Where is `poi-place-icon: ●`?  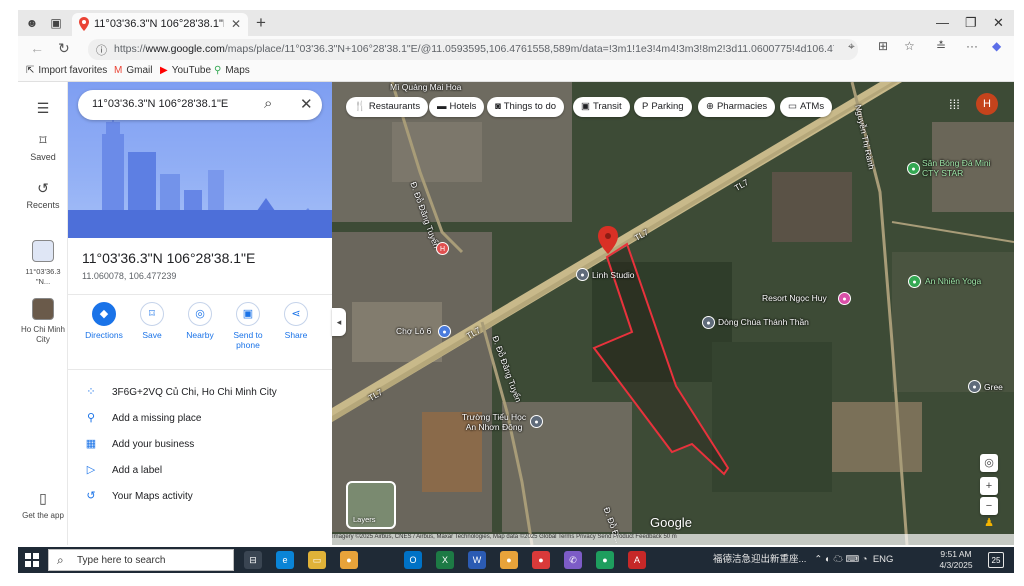
poi-place-icon: ● is located at coordinates (974, 386).